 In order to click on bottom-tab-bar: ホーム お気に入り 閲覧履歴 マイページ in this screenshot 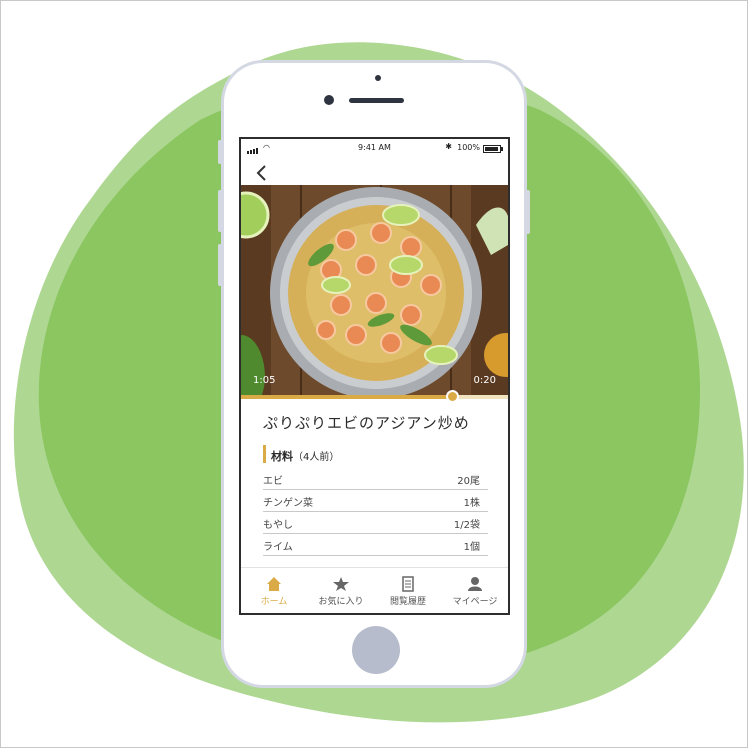, I will do `click(374, 590)`.